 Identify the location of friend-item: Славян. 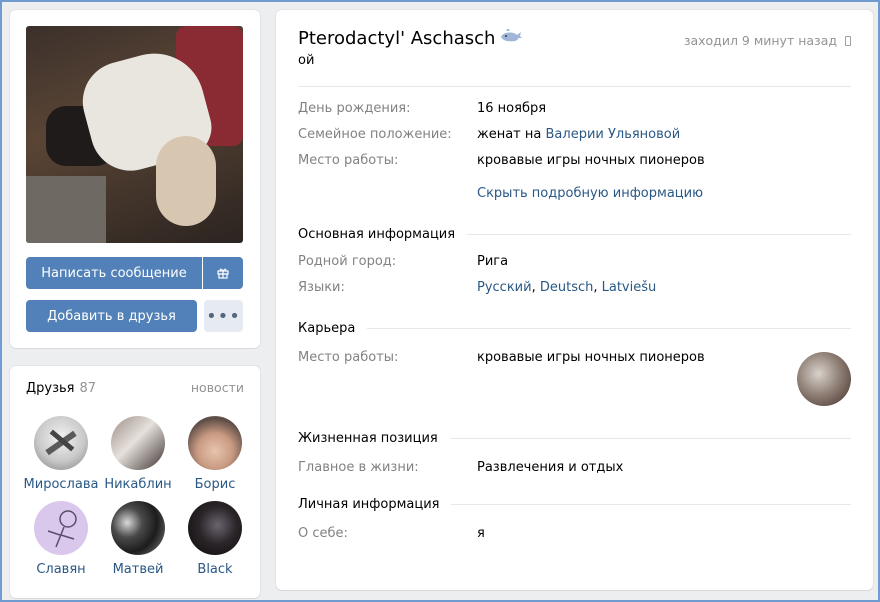
(61, 539).